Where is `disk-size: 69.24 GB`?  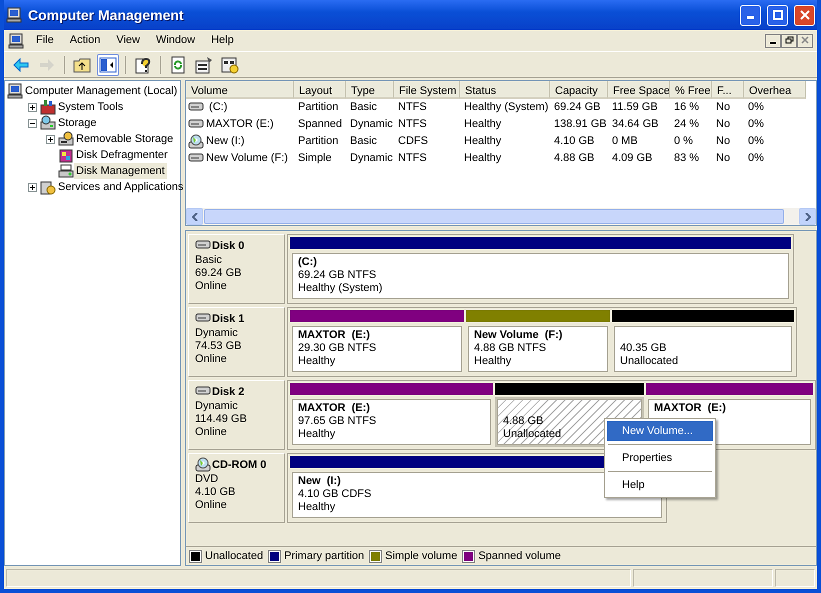 disk-size: 69.24 GB is located at coordinates (218, 273).